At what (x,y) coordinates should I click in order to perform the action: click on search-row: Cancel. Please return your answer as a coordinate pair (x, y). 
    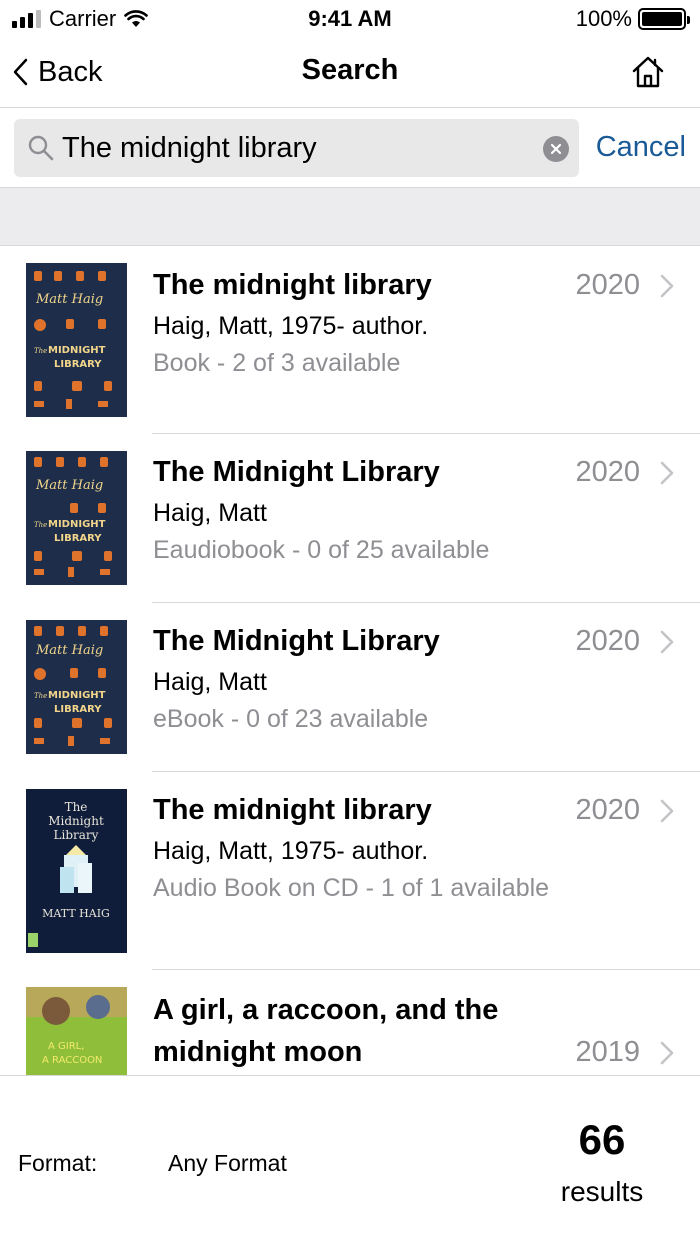
    Looking at the image, I should click on (350, 148).